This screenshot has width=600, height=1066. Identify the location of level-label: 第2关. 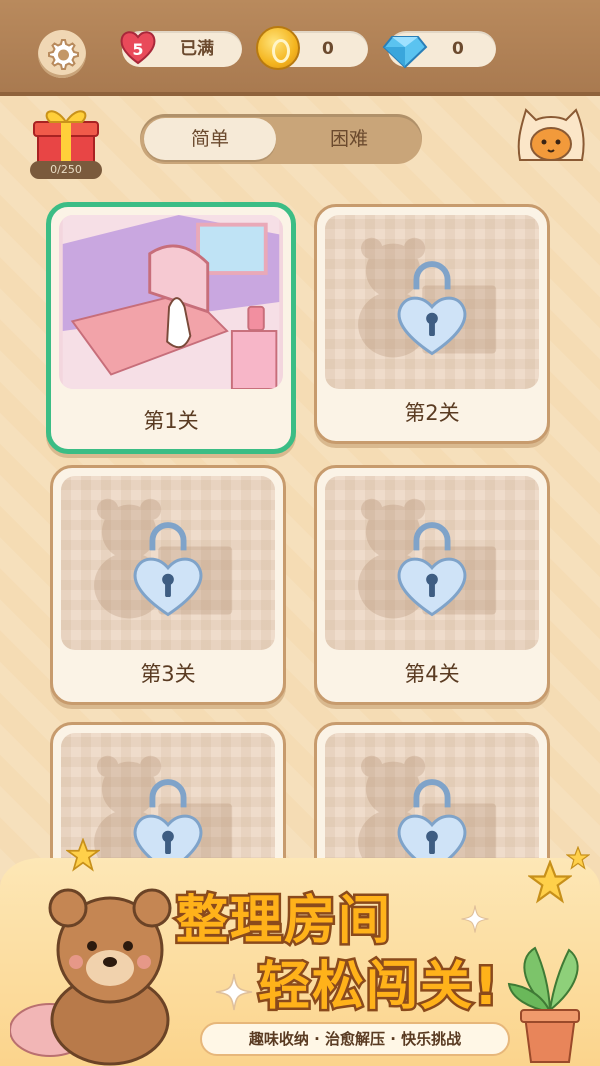
(432, 413).